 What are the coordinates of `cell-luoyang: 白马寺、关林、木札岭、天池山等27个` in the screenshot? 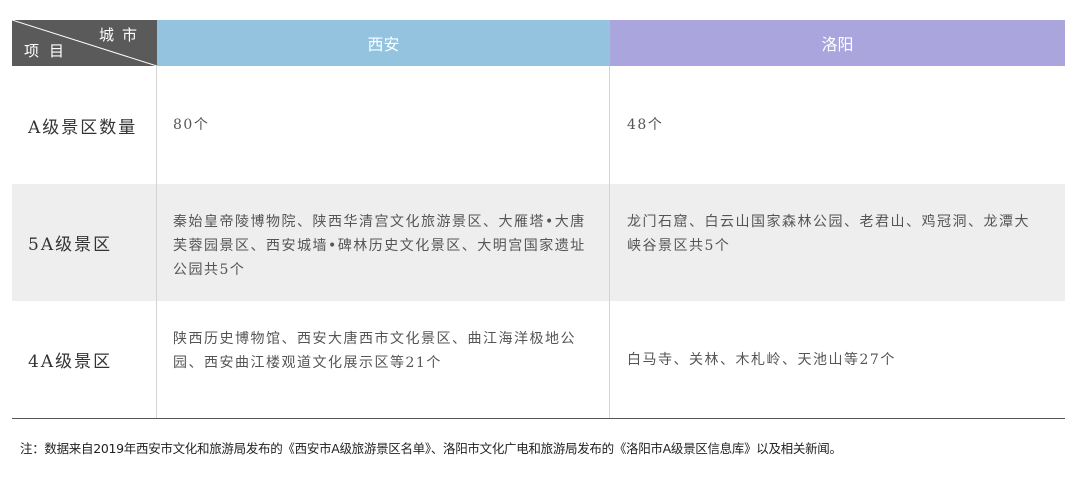 It's located at (761, 359).